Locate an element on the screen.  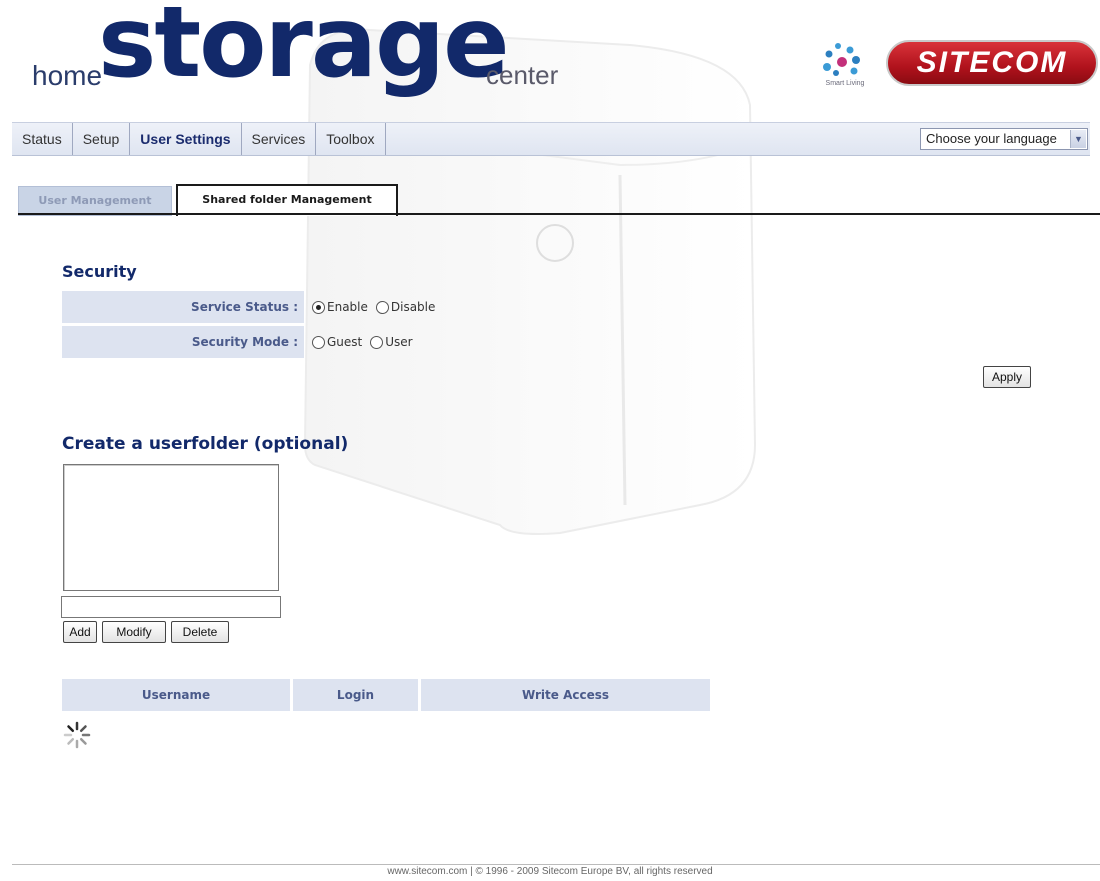
user-access-table-header: Username Login Write Access is located at coordinates (386, 695).